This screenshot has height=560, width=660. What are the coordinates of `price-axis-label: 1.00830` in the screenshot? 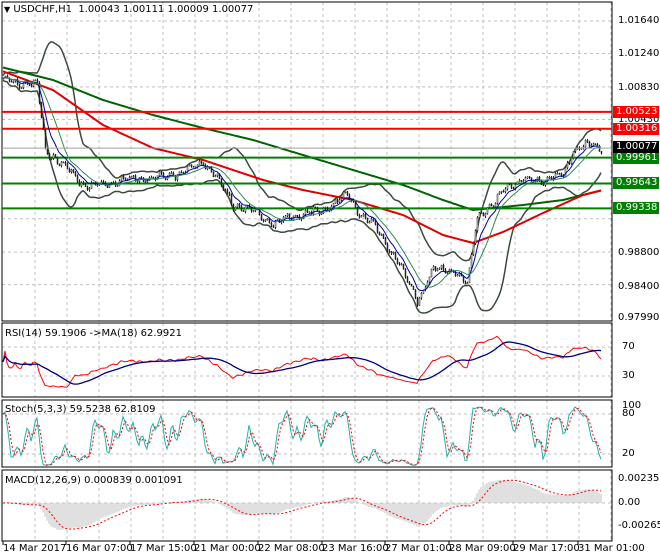 It's located at (639, 87).